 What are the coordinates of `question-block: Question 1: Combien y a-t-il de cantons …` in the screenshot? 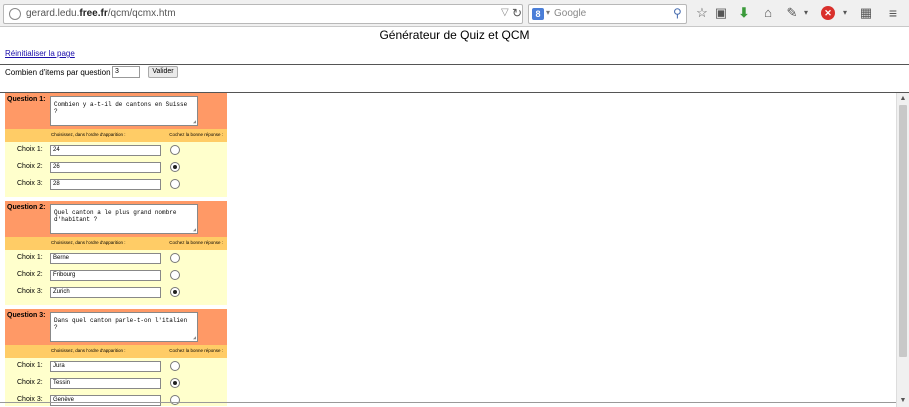 It's located at (116, 145).